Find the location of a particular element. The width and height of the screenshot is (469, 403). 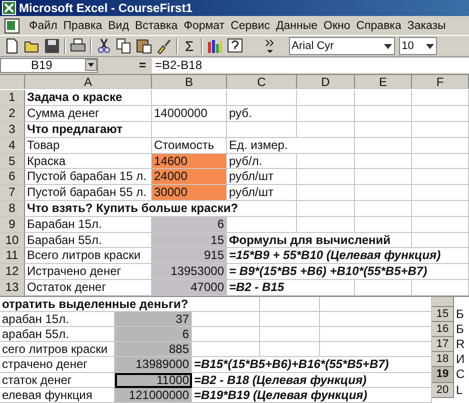

formula-field: =B2-B18 is located at coordinates (310, 65).